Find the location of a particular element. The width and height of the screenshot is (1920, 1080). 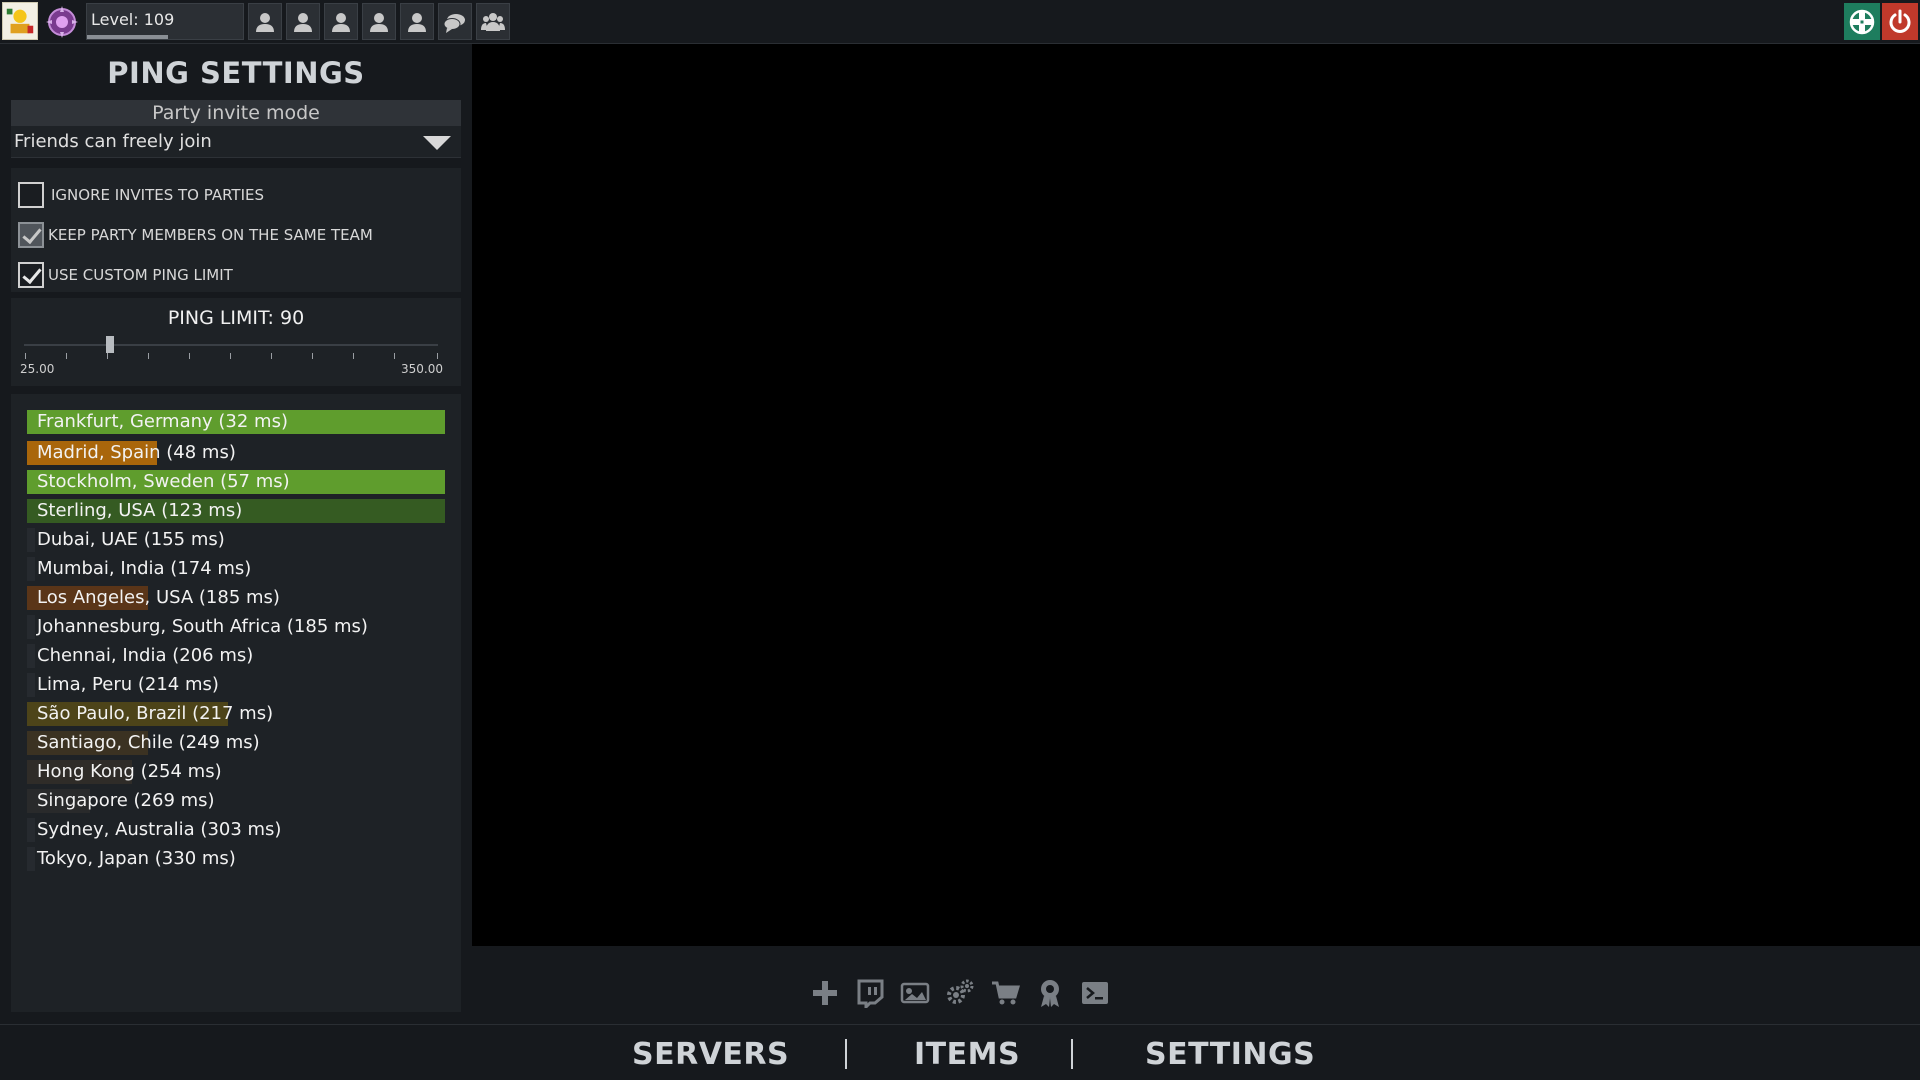

nav-servers: SERVERS is located at coordinates (710, 1054).